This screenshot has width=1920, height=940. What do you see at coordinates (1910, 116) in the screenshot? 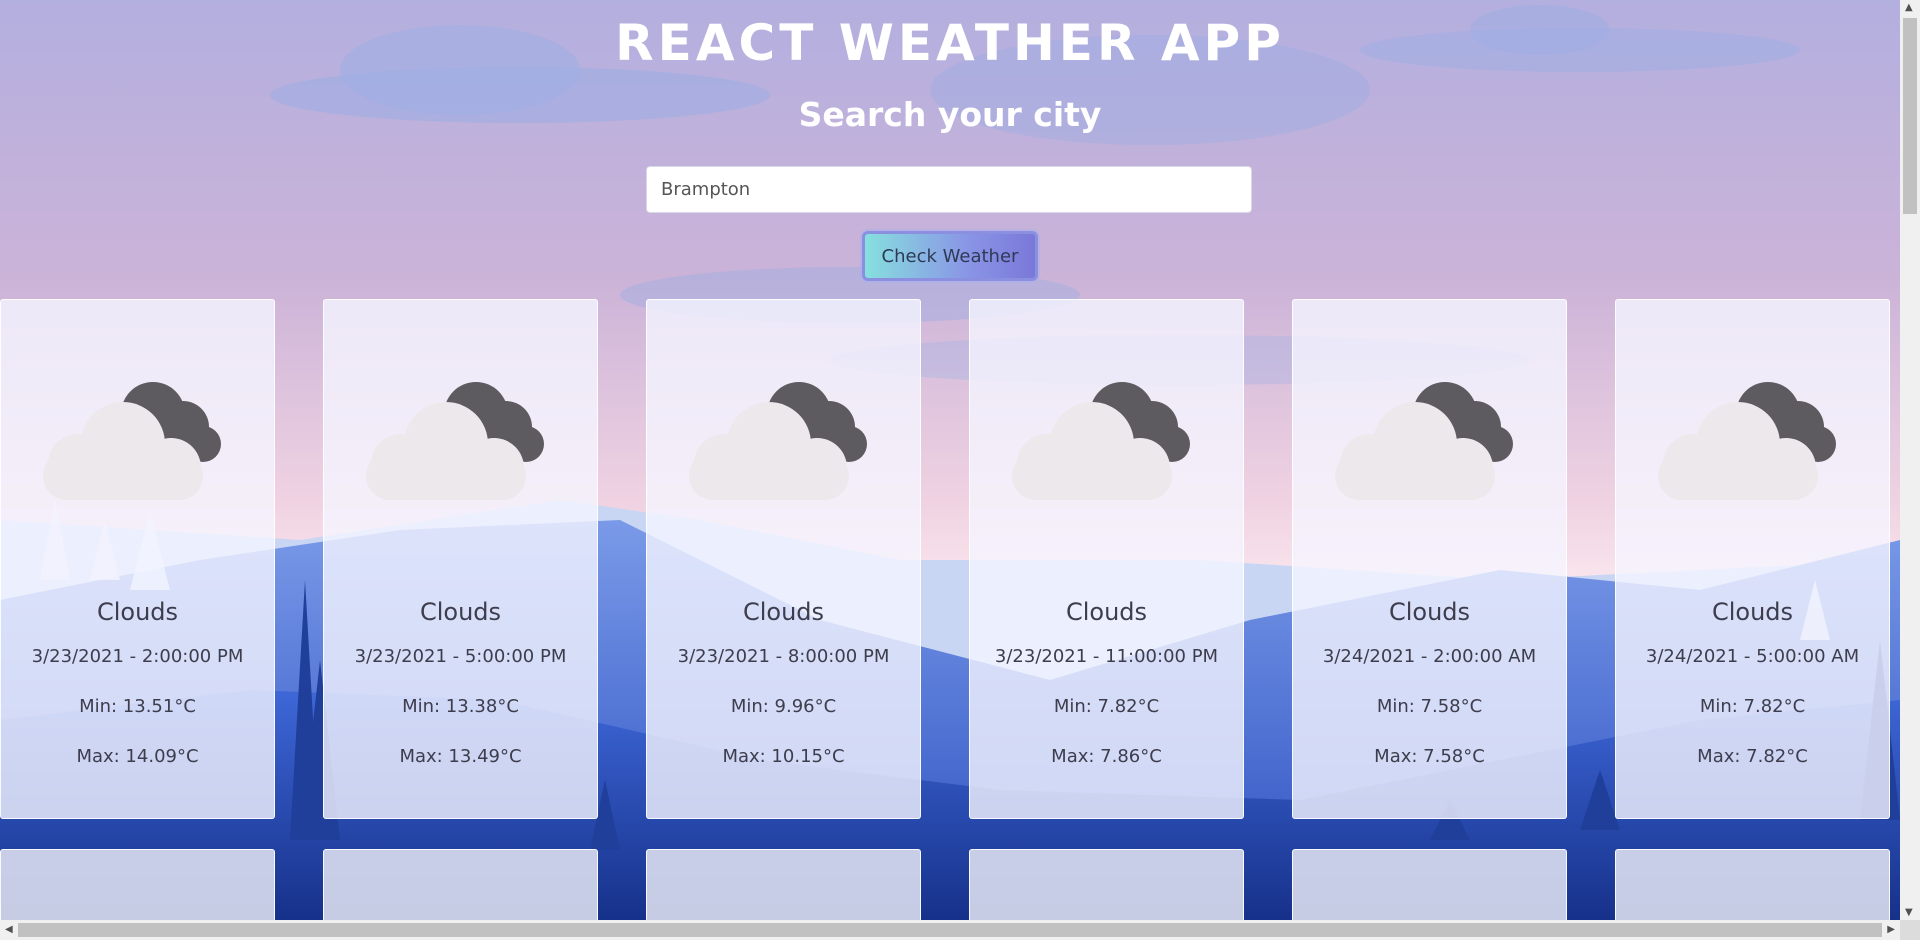
I see `vertical-scroll-thumb` at bounding box center [1910, 116].